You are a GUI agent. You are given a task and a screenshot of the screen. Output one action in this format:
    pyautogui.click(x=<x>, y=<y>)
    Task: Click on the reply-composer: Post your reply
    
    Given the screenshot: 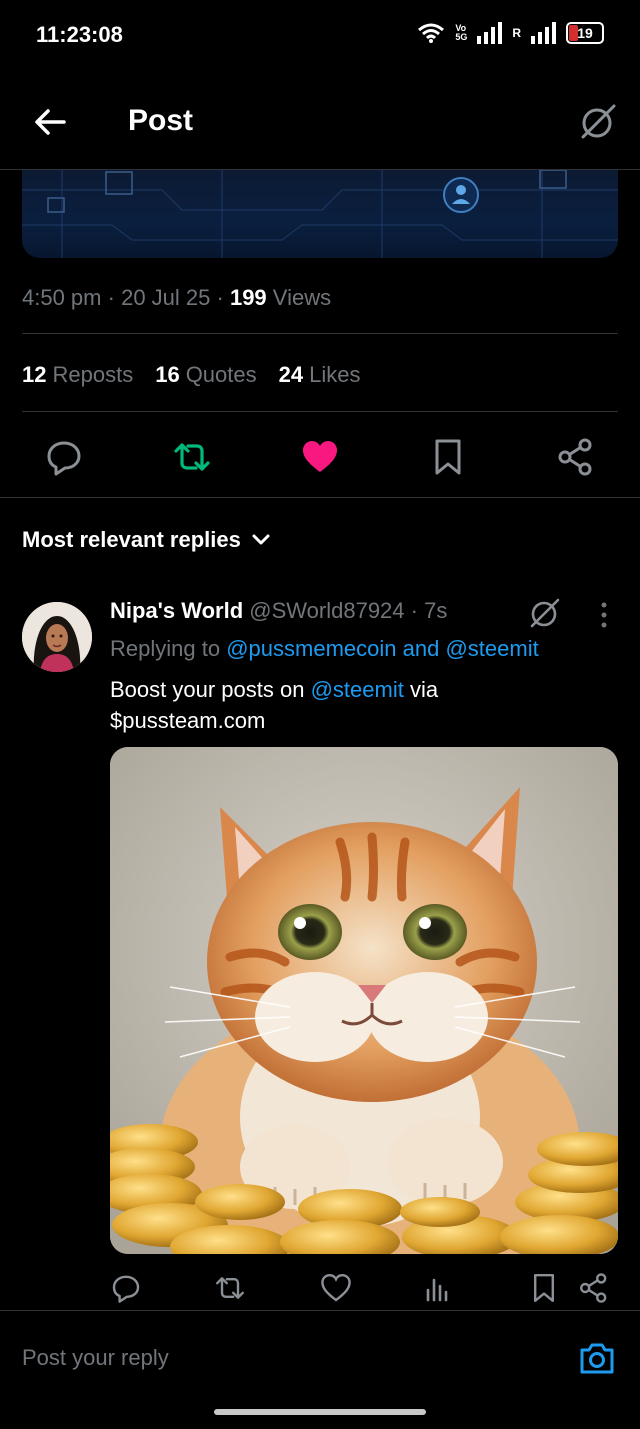 What is the action you would take?
    pyautogui.click(x=320, y=1369)
    